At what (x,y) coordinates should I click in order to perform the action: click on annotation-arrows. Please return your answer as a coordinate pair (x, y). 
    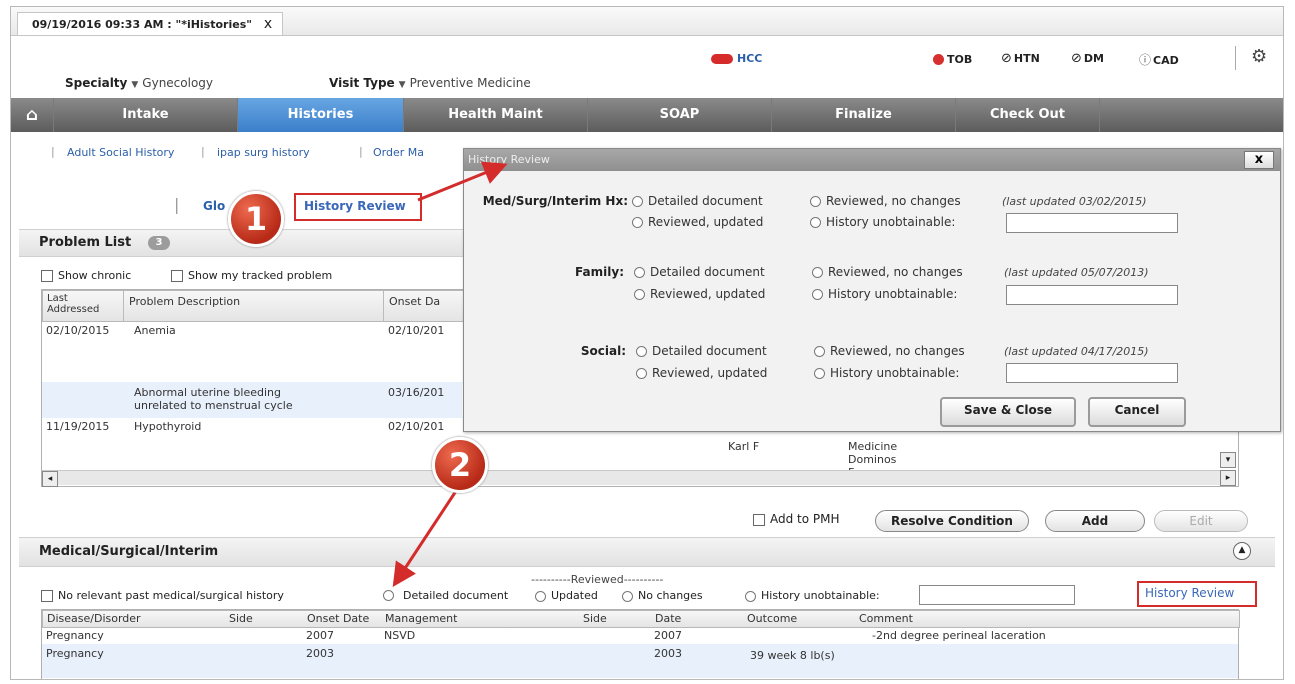
    Looking at the image, I should click on (450, 374).